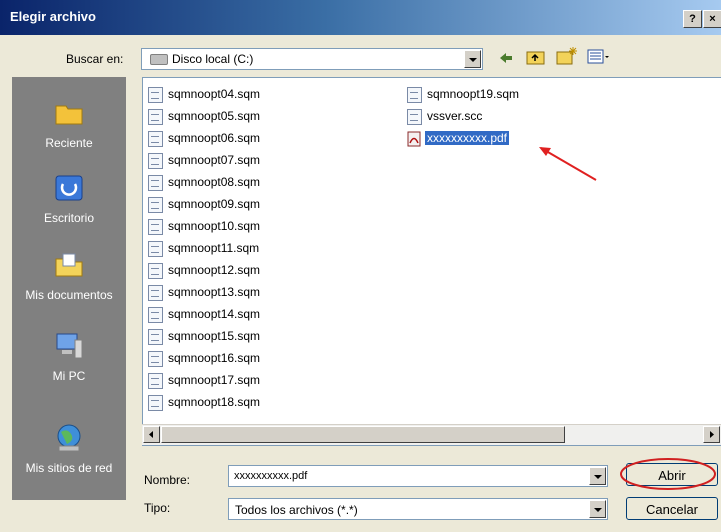 The height and width of the screenshot is (532, 721). What do you see at coordinates (69, 265) in the screenshot?
I see `my-documents-icon` at bounding box center [69, 265].